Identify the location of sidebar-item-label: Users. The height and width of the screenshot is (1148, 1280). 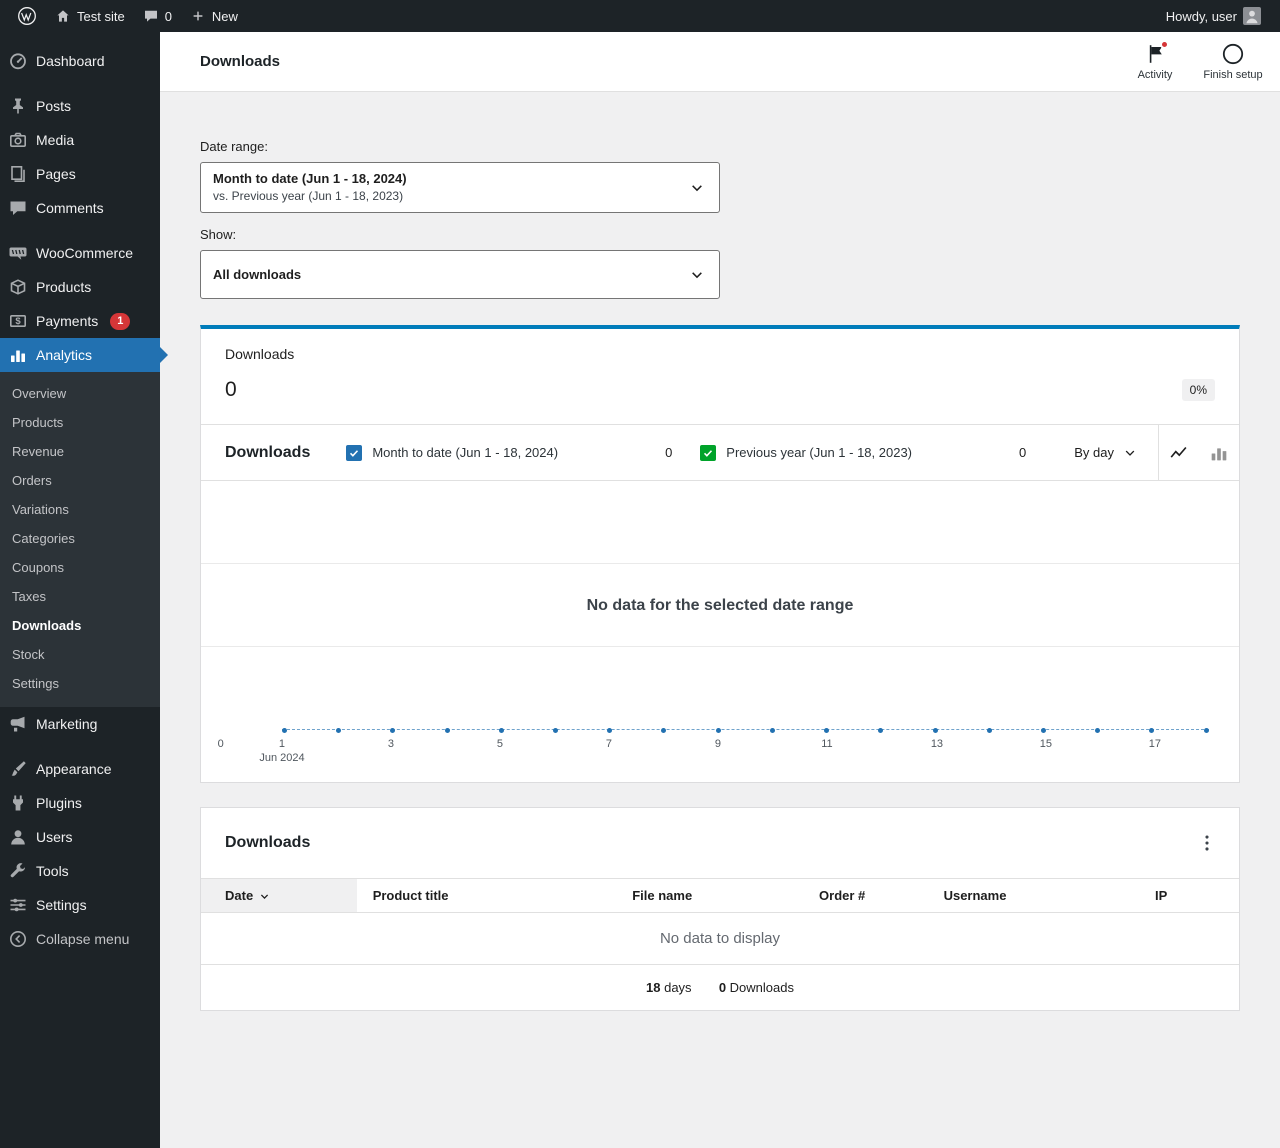
(54, 837).